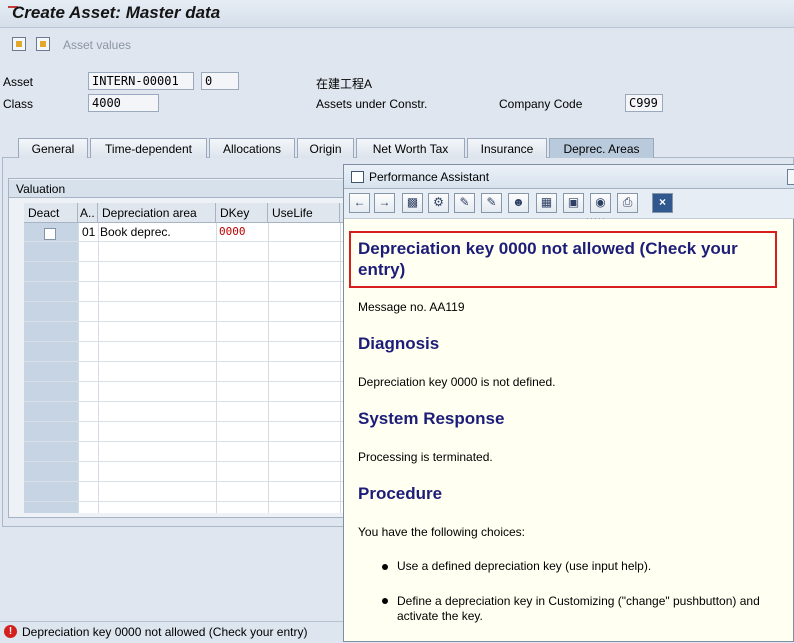 Image resolution: width=794 pixels, height=643 pixels. What do you see at coordinates (372, 104) in the screenshot?
I see `class-description: Assets under Constr.` at bounding box center [372, 104].